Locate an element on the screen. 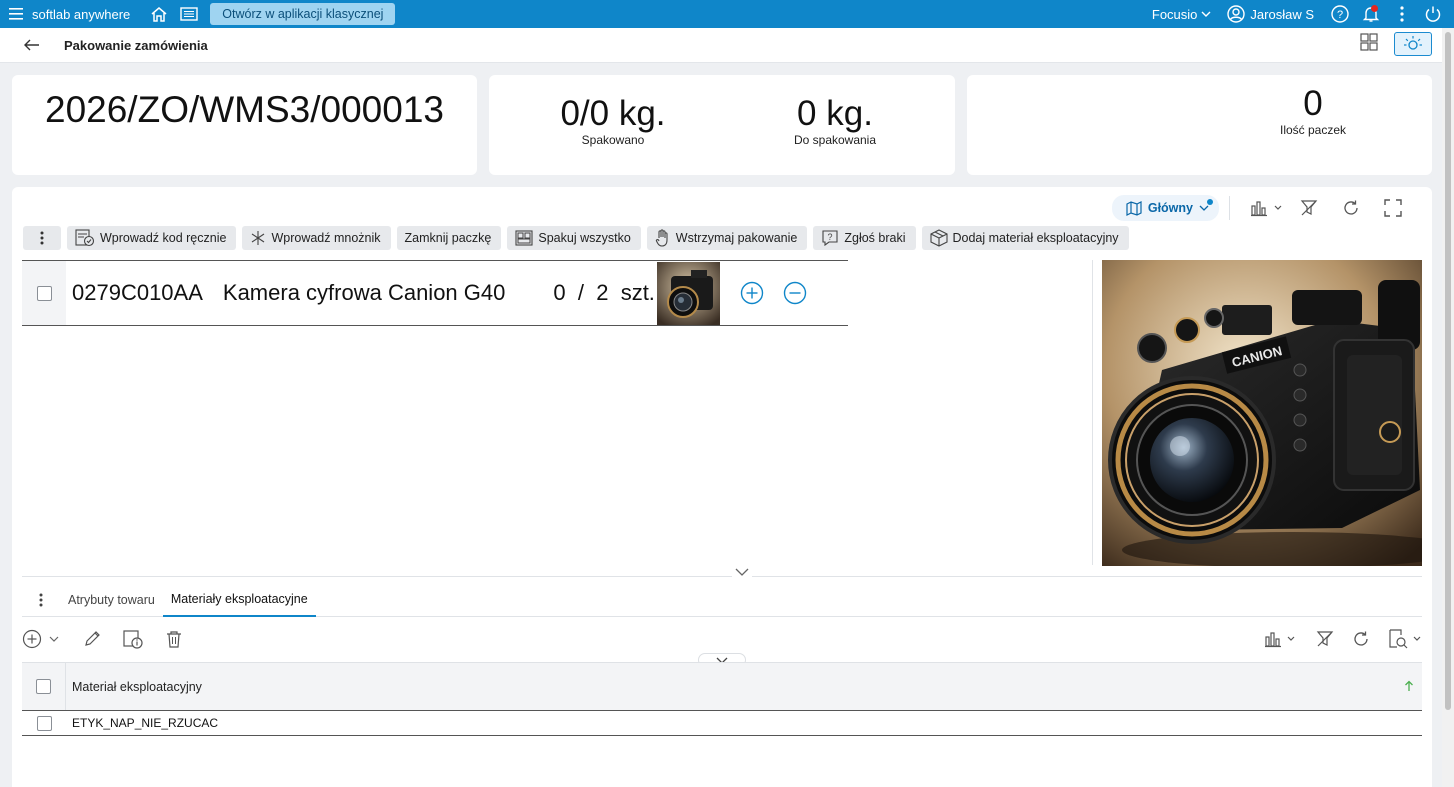 This screenshot has width=1454, height=787. pause-packing-button: Wstrzymaj pakowanie is located at coordinates (727, 238).